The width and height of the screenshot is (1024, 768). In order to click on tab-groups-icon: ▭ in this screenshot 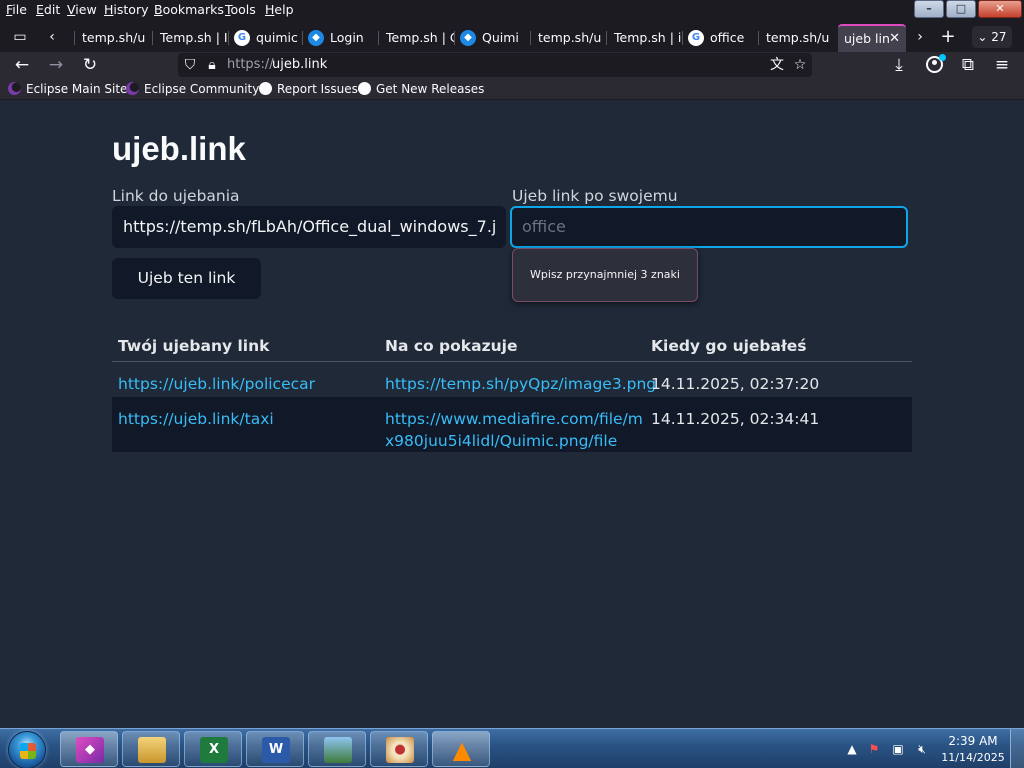, I will do `click(20, 37)`.